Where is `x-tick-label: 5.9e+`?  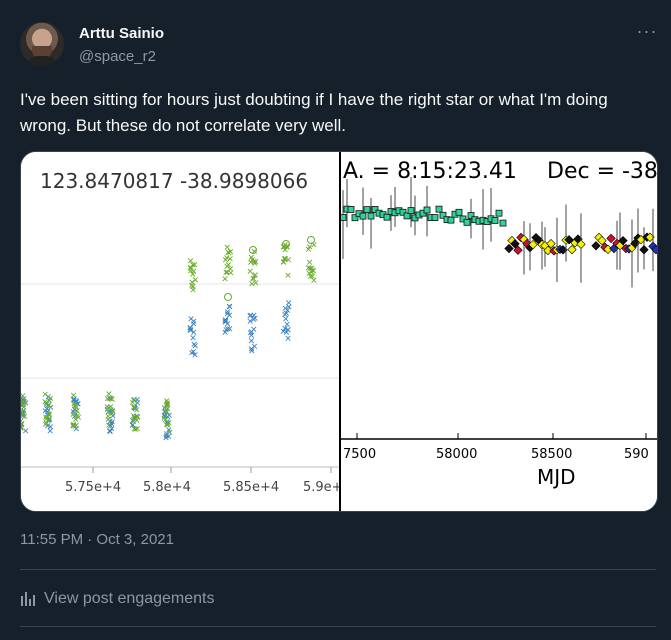
x-tick-label: 5.9e+ is located at coordinates (321, 487).